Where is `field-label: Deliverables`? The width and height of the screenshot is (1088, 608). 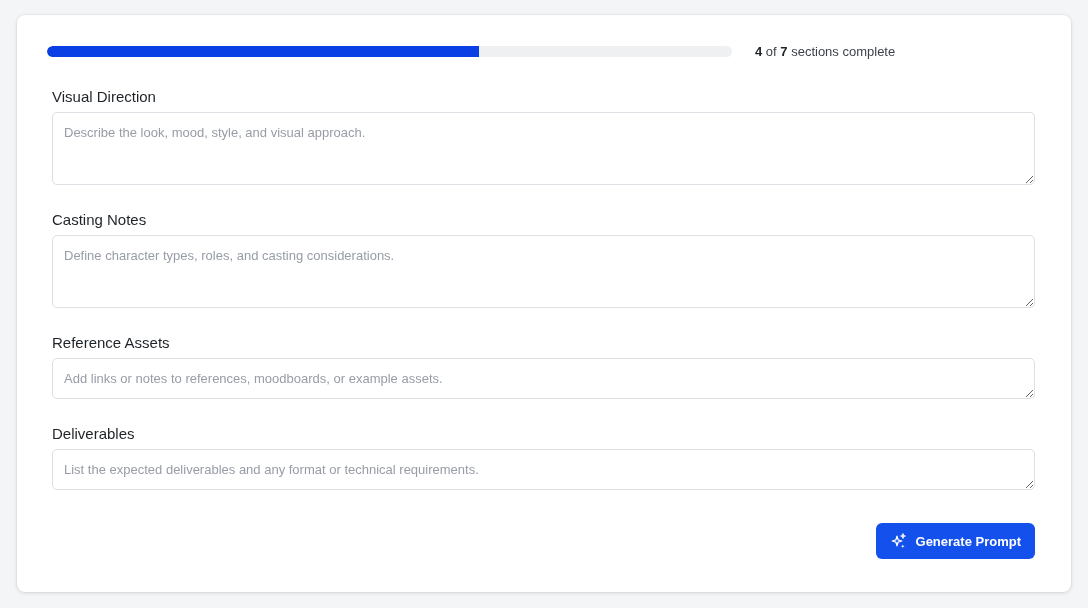 field-label: Deliverables is located at coordinates (93, 433).